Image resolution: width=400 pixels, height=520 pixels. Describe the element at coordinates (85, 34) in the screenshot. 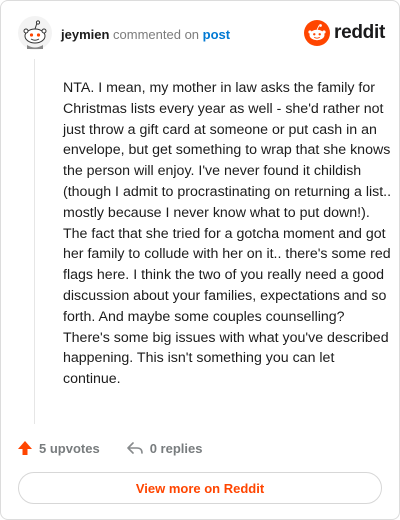

I see `username-link: jeymien` at that location.